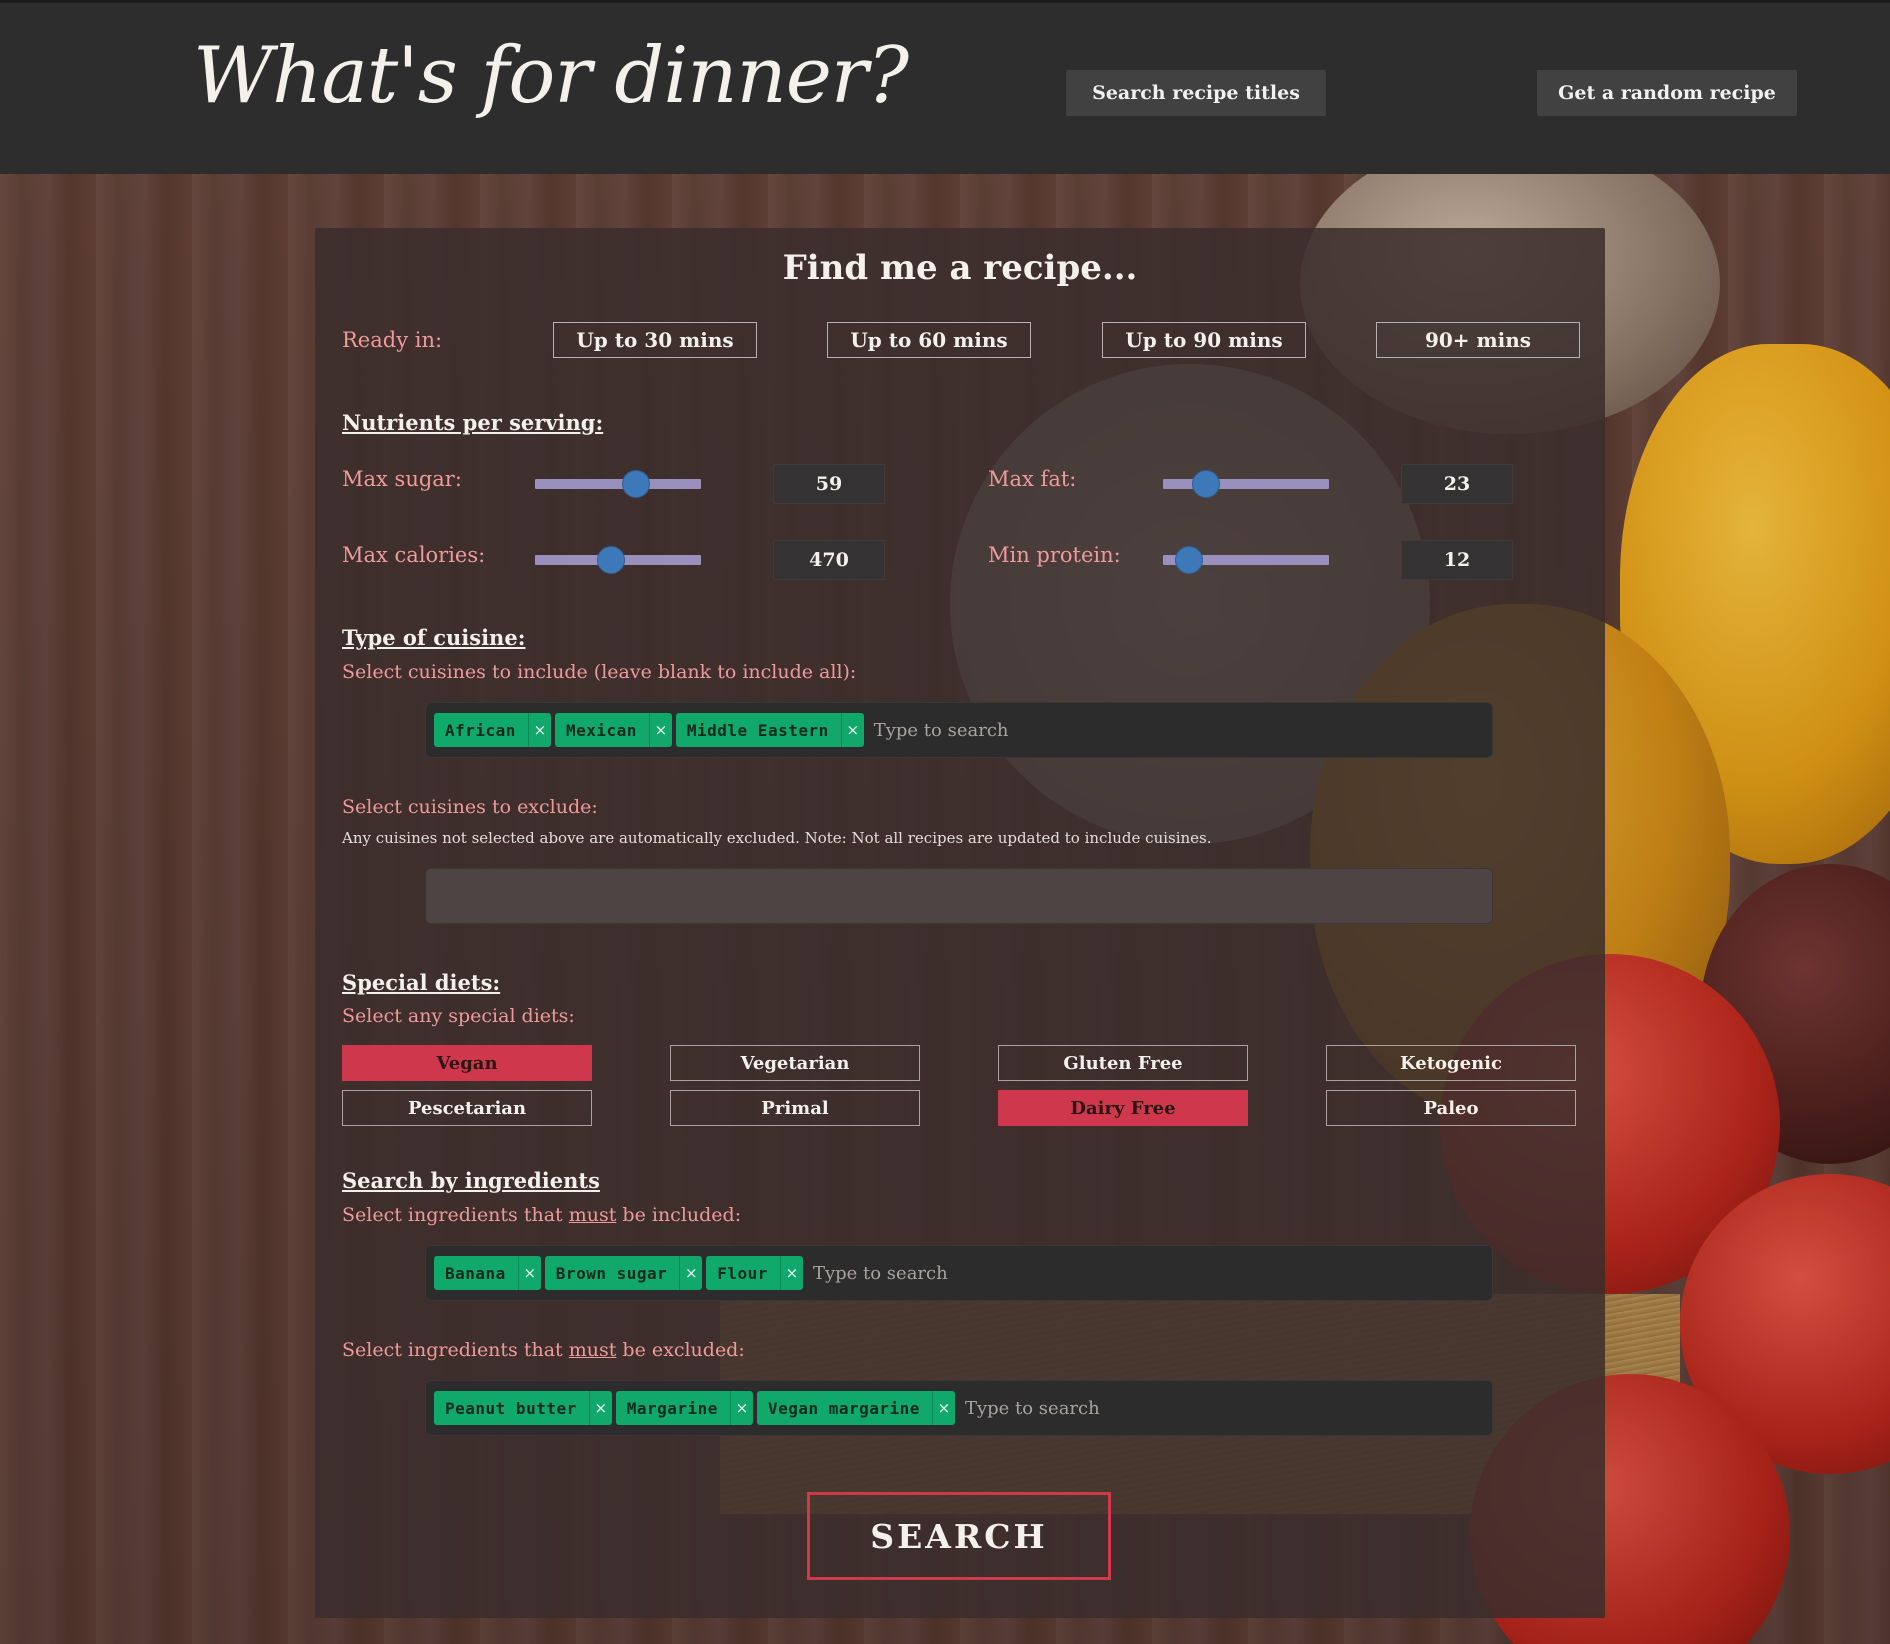  What do you see at coordinates (1457, 484) in the screenshot?
I see `max-fat-value: 23` at bounding box center [1457, 484].